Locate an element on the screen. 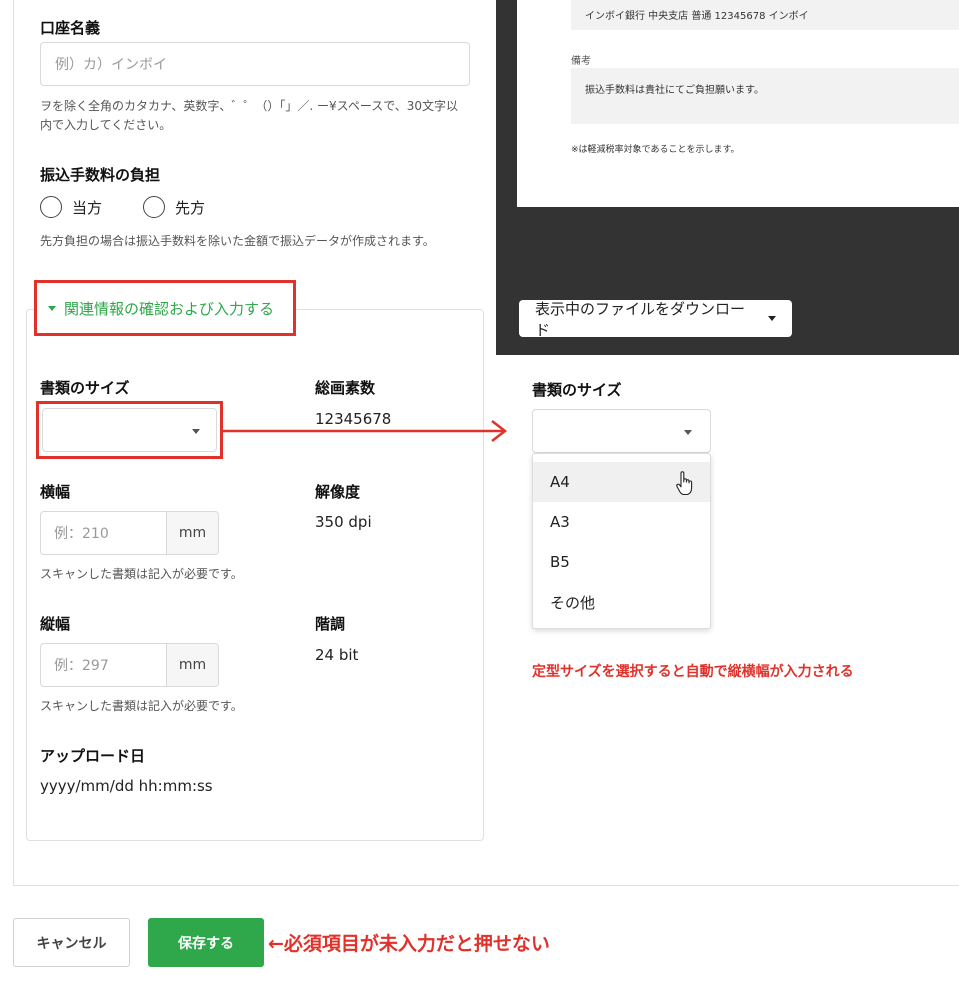 The height and width of the screenshot is (985, 959). bank-info-text: インボイ銀行 中央支店 普通 12345678 インボイ is located at coordinates (697, 16).